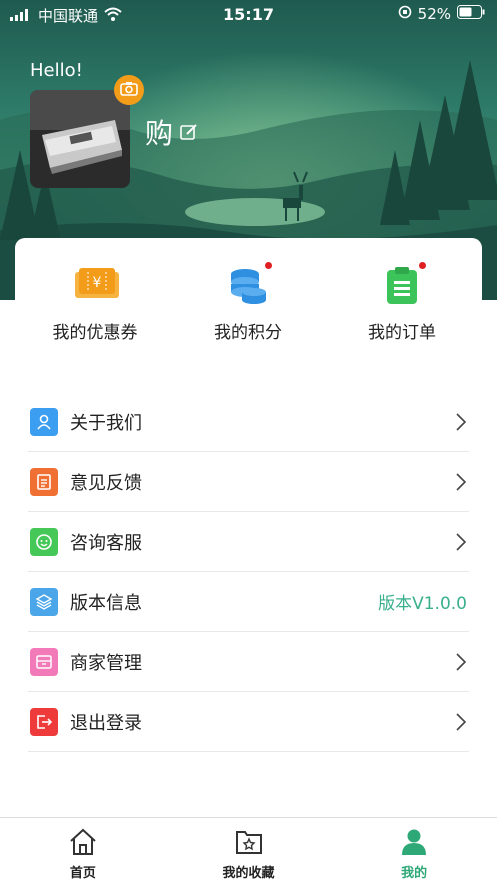 The width and height of the screenshot is (497, 884). Describe the element at coordinates (189, 132) in the screenshot. I see `edit-name-icon` at that location.